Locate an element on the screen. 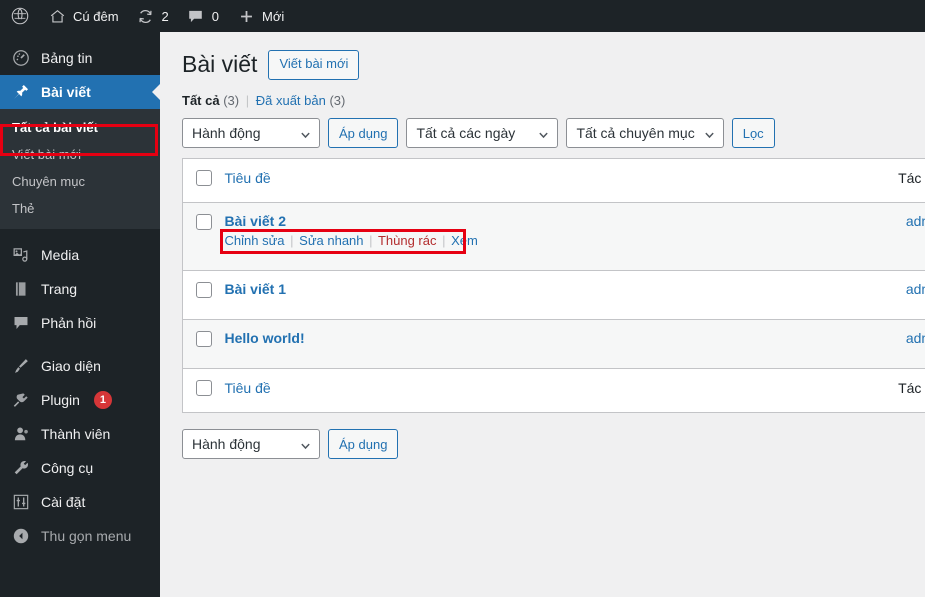  column-footer-author: Tác giả is located at coordinates (883, 390).